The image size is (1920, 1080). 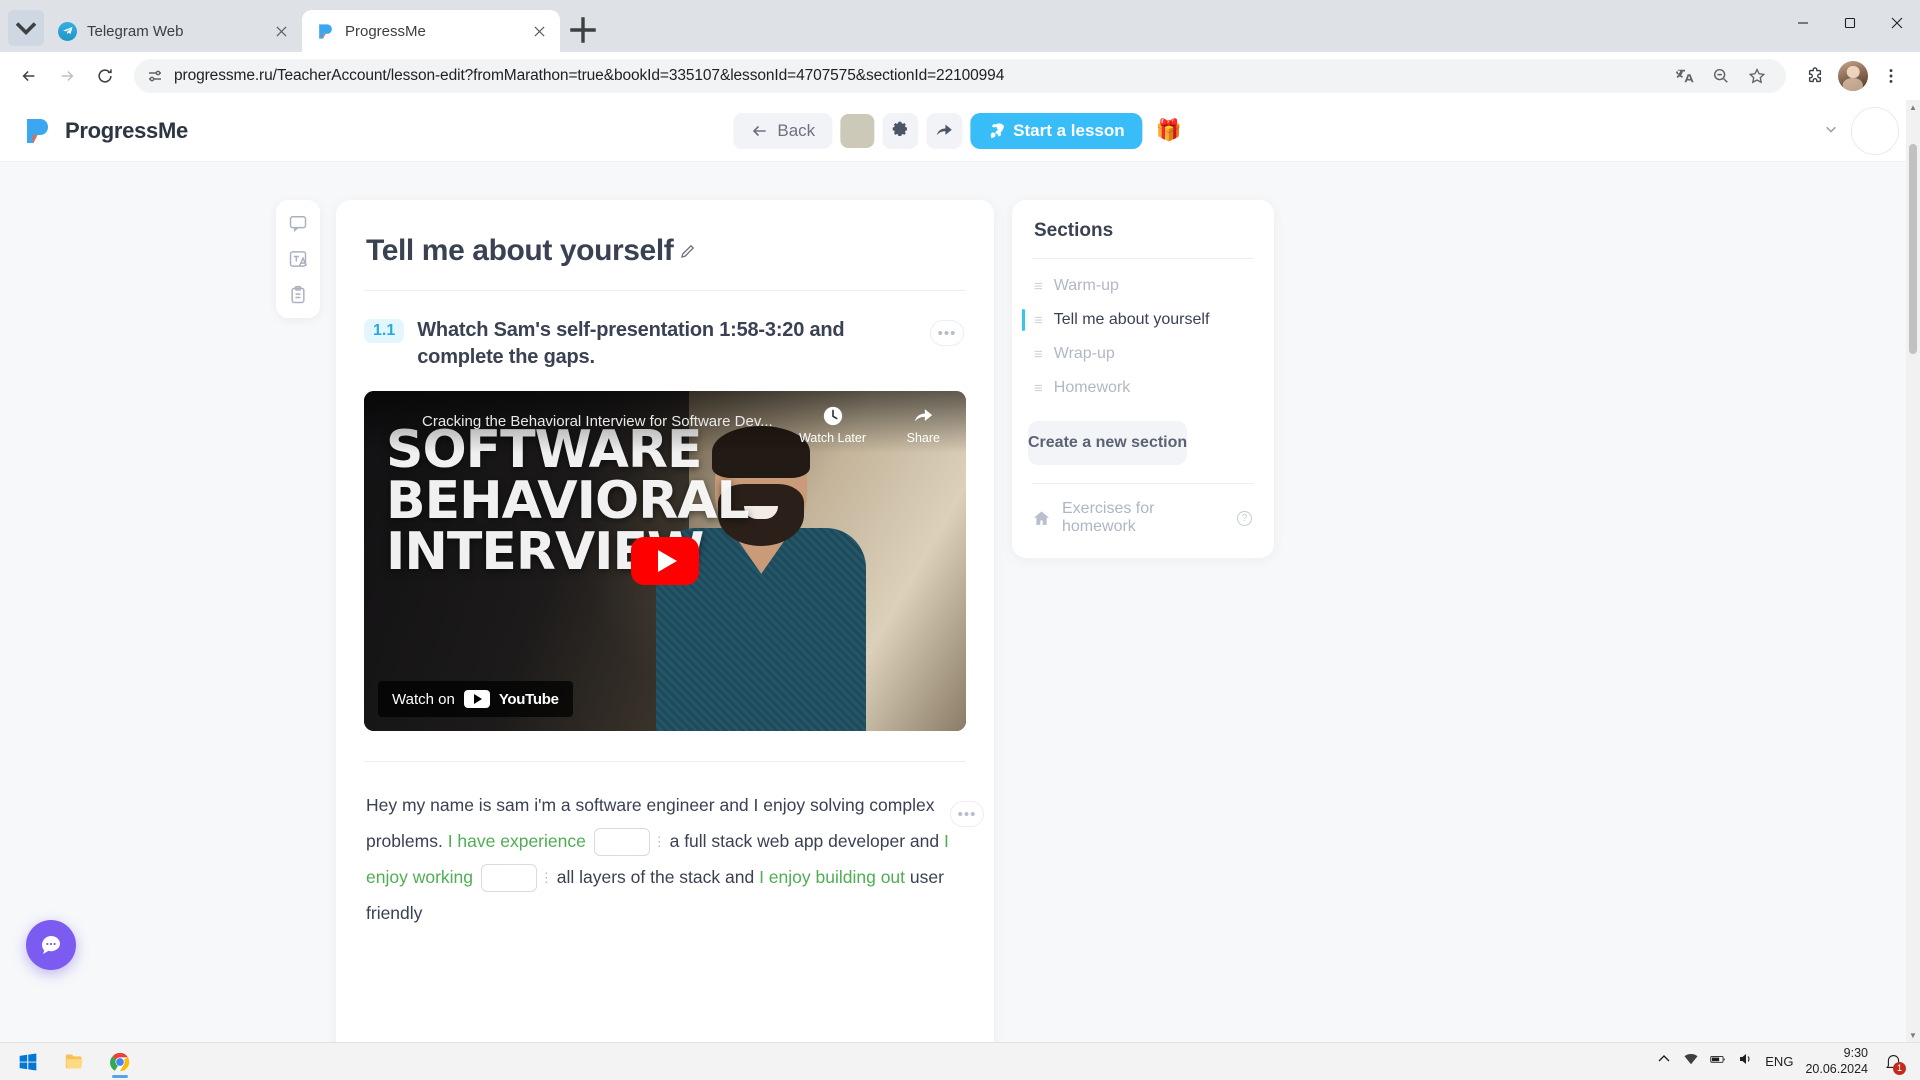 What do you see at coordinates (1802, 23) in the screenshot?
I see `minimize-button` at bounding box center [1802, 23].